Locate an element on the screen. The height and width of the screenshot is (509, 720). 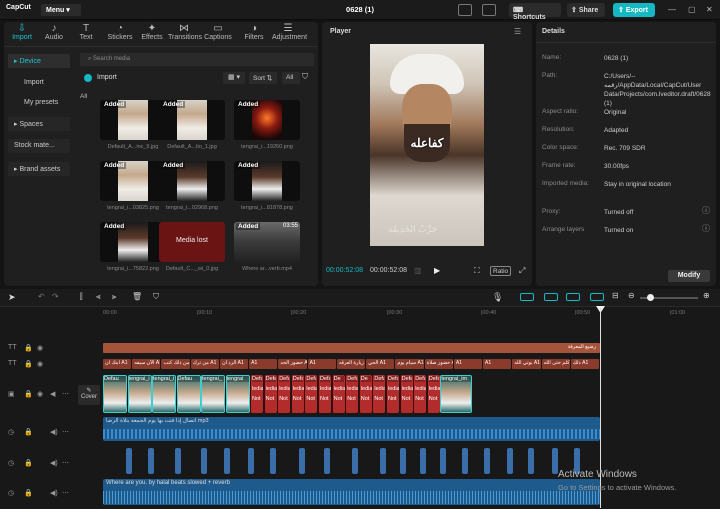
tab-effects: ✦ Effects is located at coordinates (152, 34).